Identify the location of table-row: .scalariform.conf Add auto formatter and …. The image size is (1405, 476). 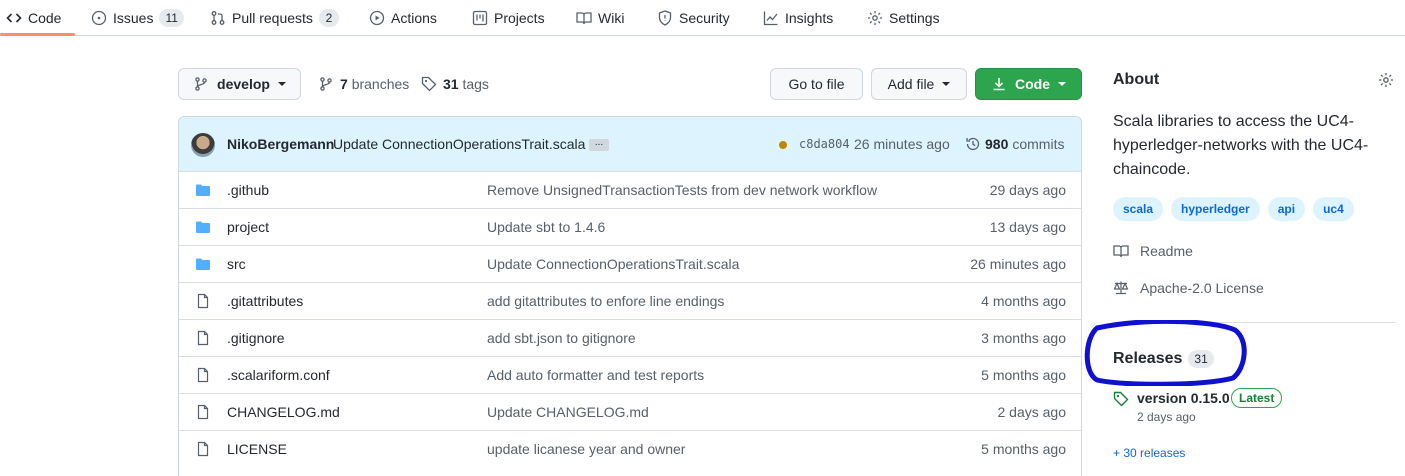
(630, 374).